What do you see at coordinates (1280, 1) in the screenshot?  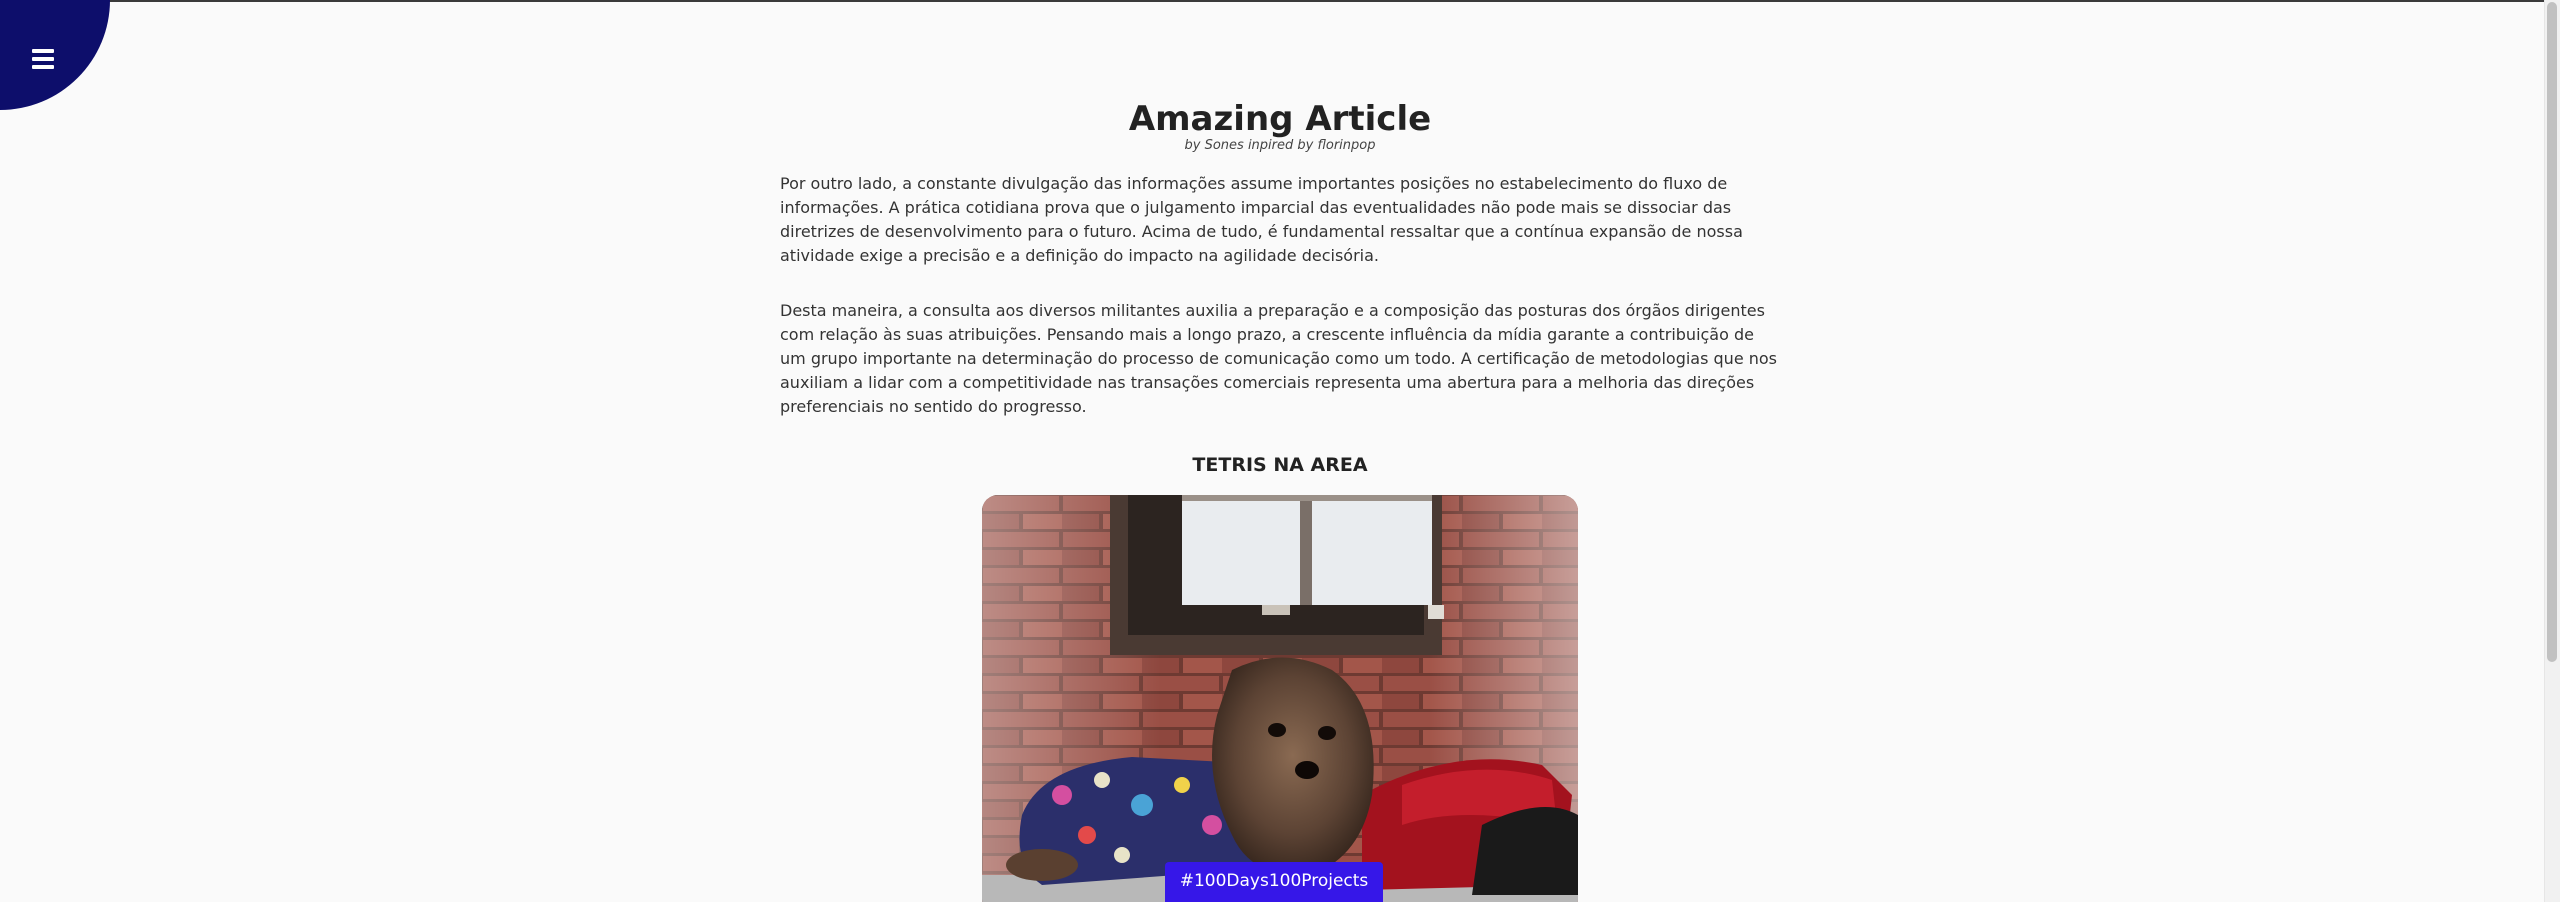 I see `top-border` at bounding box center [1280, 1].